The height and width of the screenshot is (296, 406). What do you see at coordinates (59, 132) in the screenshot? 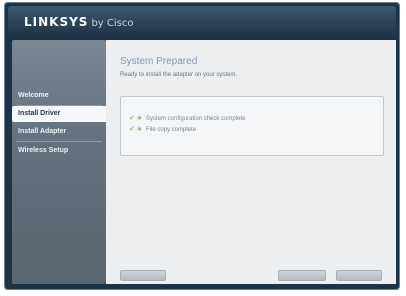
I see `sidebar-item-install-adapter: Install Adapter` at bounding box center [59, 132].